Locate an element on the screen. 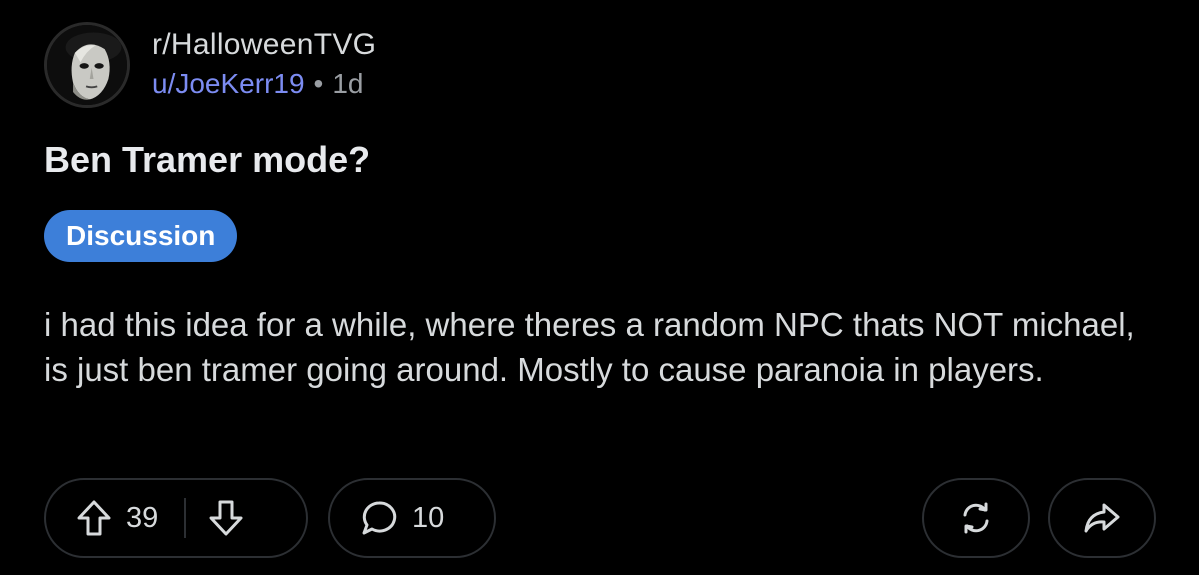 This screenshot has height=575, width=1199. arrow-down-icon is located at coordinates (226, 518).